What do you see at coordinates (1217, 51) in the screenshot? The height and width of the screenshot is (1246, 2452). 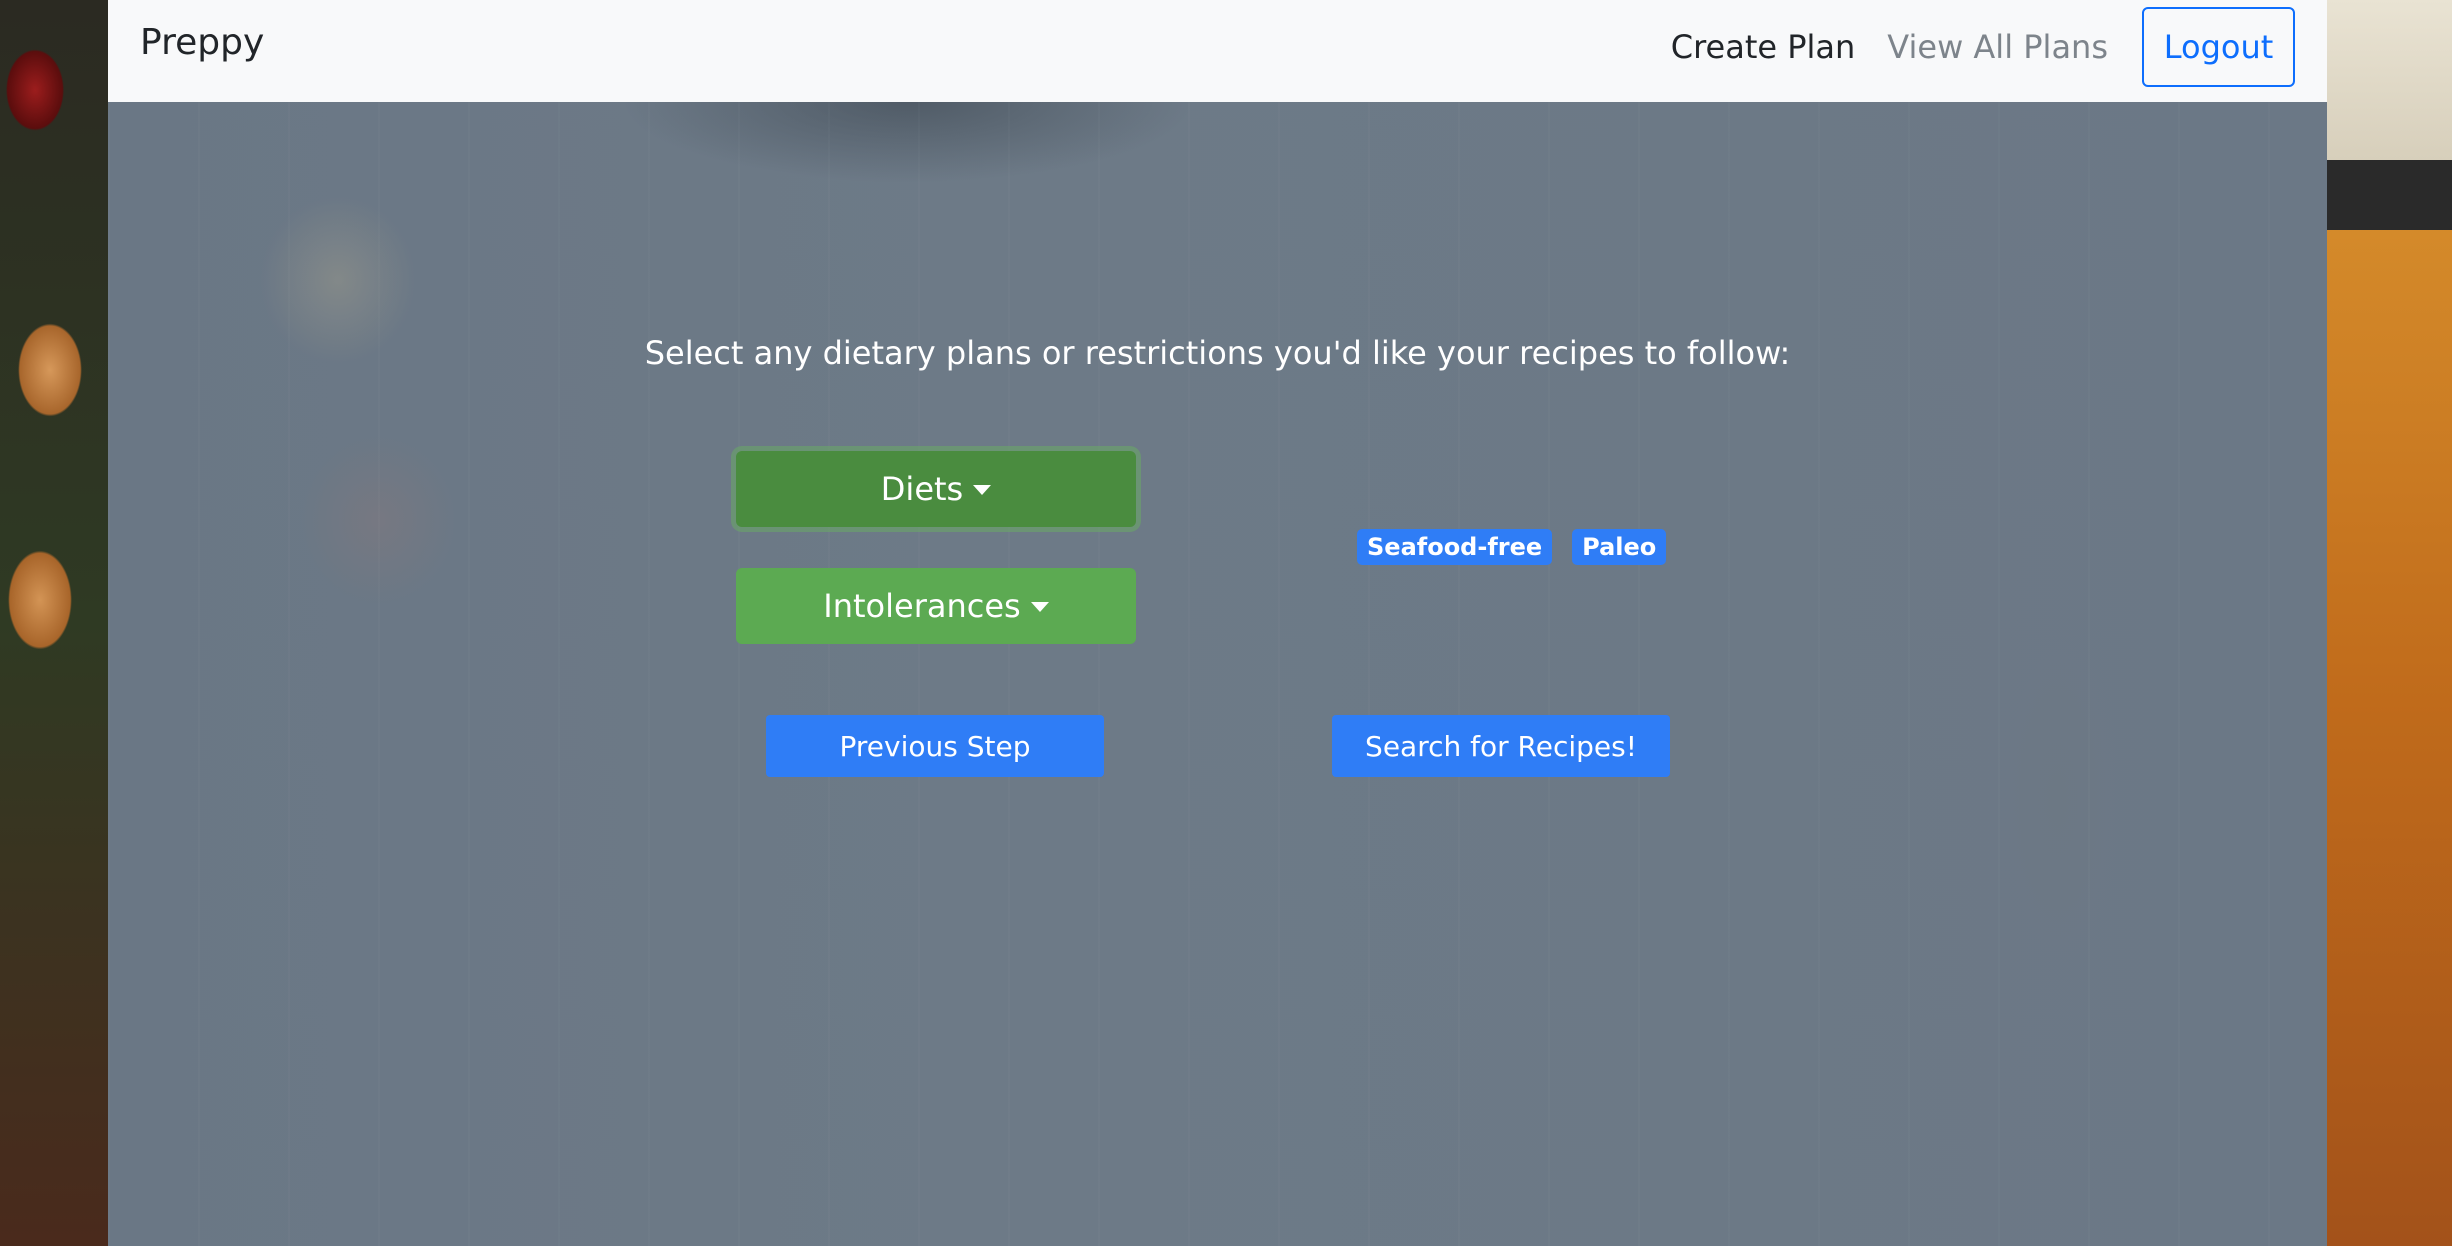 I see `navbar: Preppy Create Plan View All Plans Logout` at bounding box center [1217, 51].